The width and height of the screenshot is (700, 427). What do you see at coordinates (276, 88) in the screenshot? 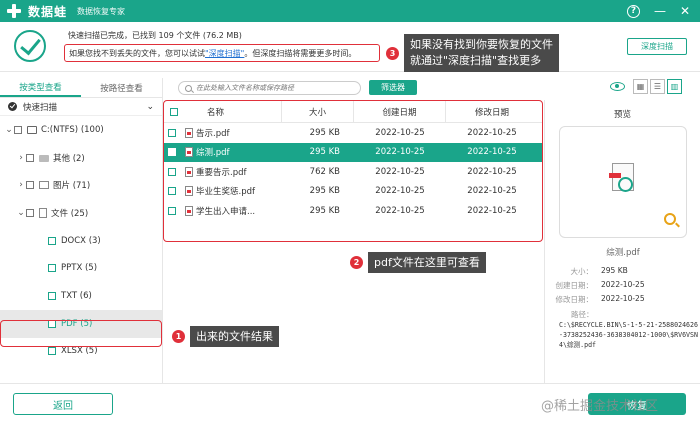
I see `search-input` at bounding box center [276, 88].